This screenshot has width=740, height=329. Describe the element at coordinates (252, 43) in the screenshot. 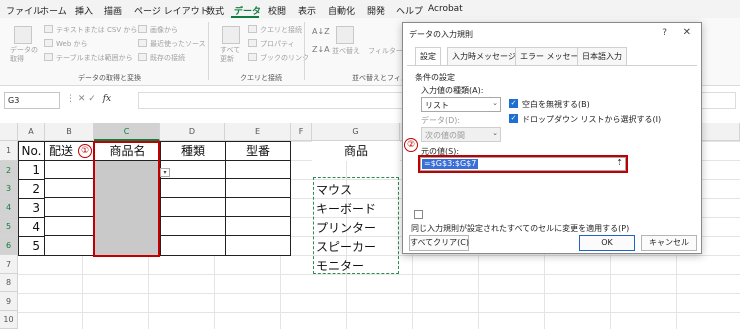

I see `properties-icon` at that location.